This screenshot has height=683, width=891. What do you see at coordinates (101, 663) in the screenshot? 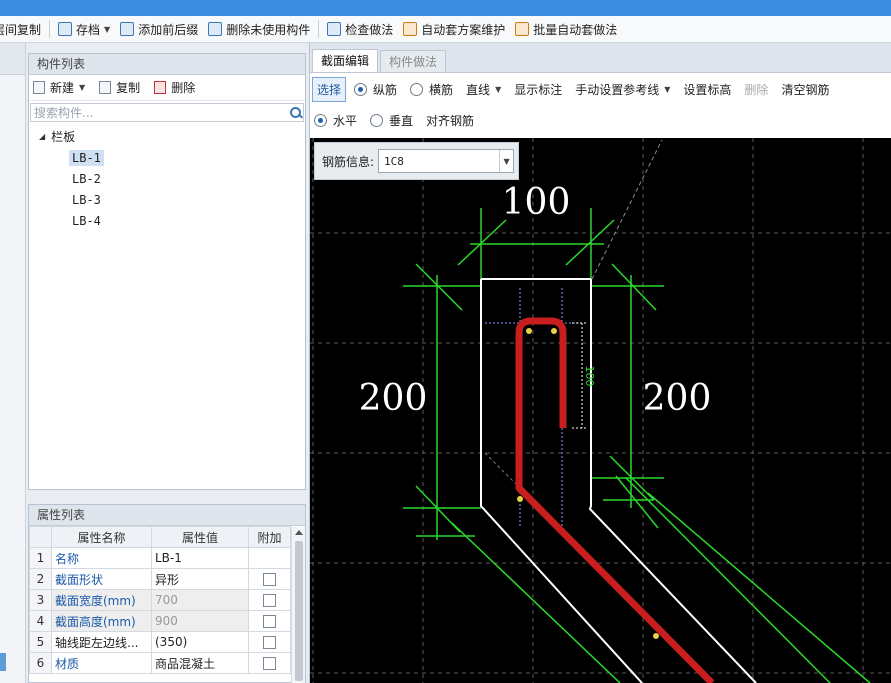
I see `property-name: 材质` at bounding box center [101, 663].